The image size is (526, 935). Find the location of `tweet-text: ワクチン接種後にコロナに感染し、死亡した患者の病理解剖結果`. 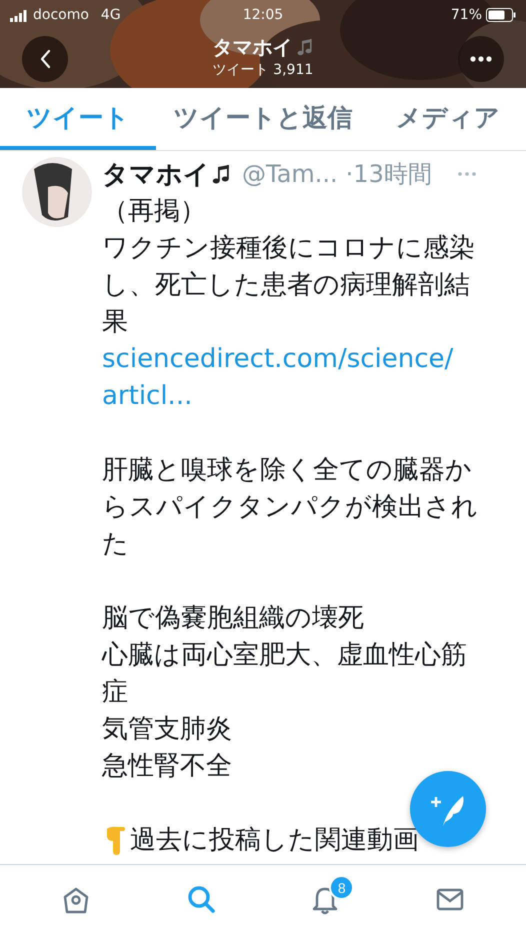

tweet-text: ワクチン接種後にコロナに感染し、死亡した患者の病理解剖結果 is located at coordinates (289, 285).